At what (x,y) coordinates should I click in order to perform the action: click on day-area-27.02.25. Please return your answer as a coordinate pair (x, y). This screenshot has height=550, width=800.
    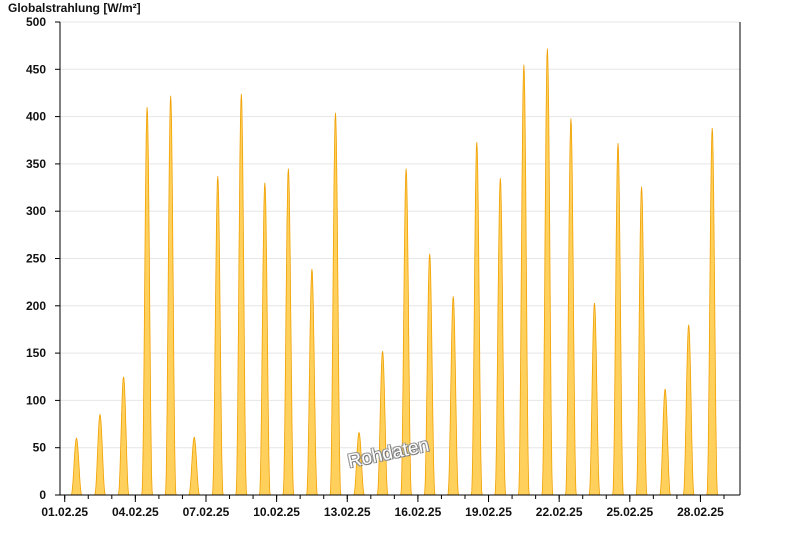
    Looking at the image, I should click on (688, 410).